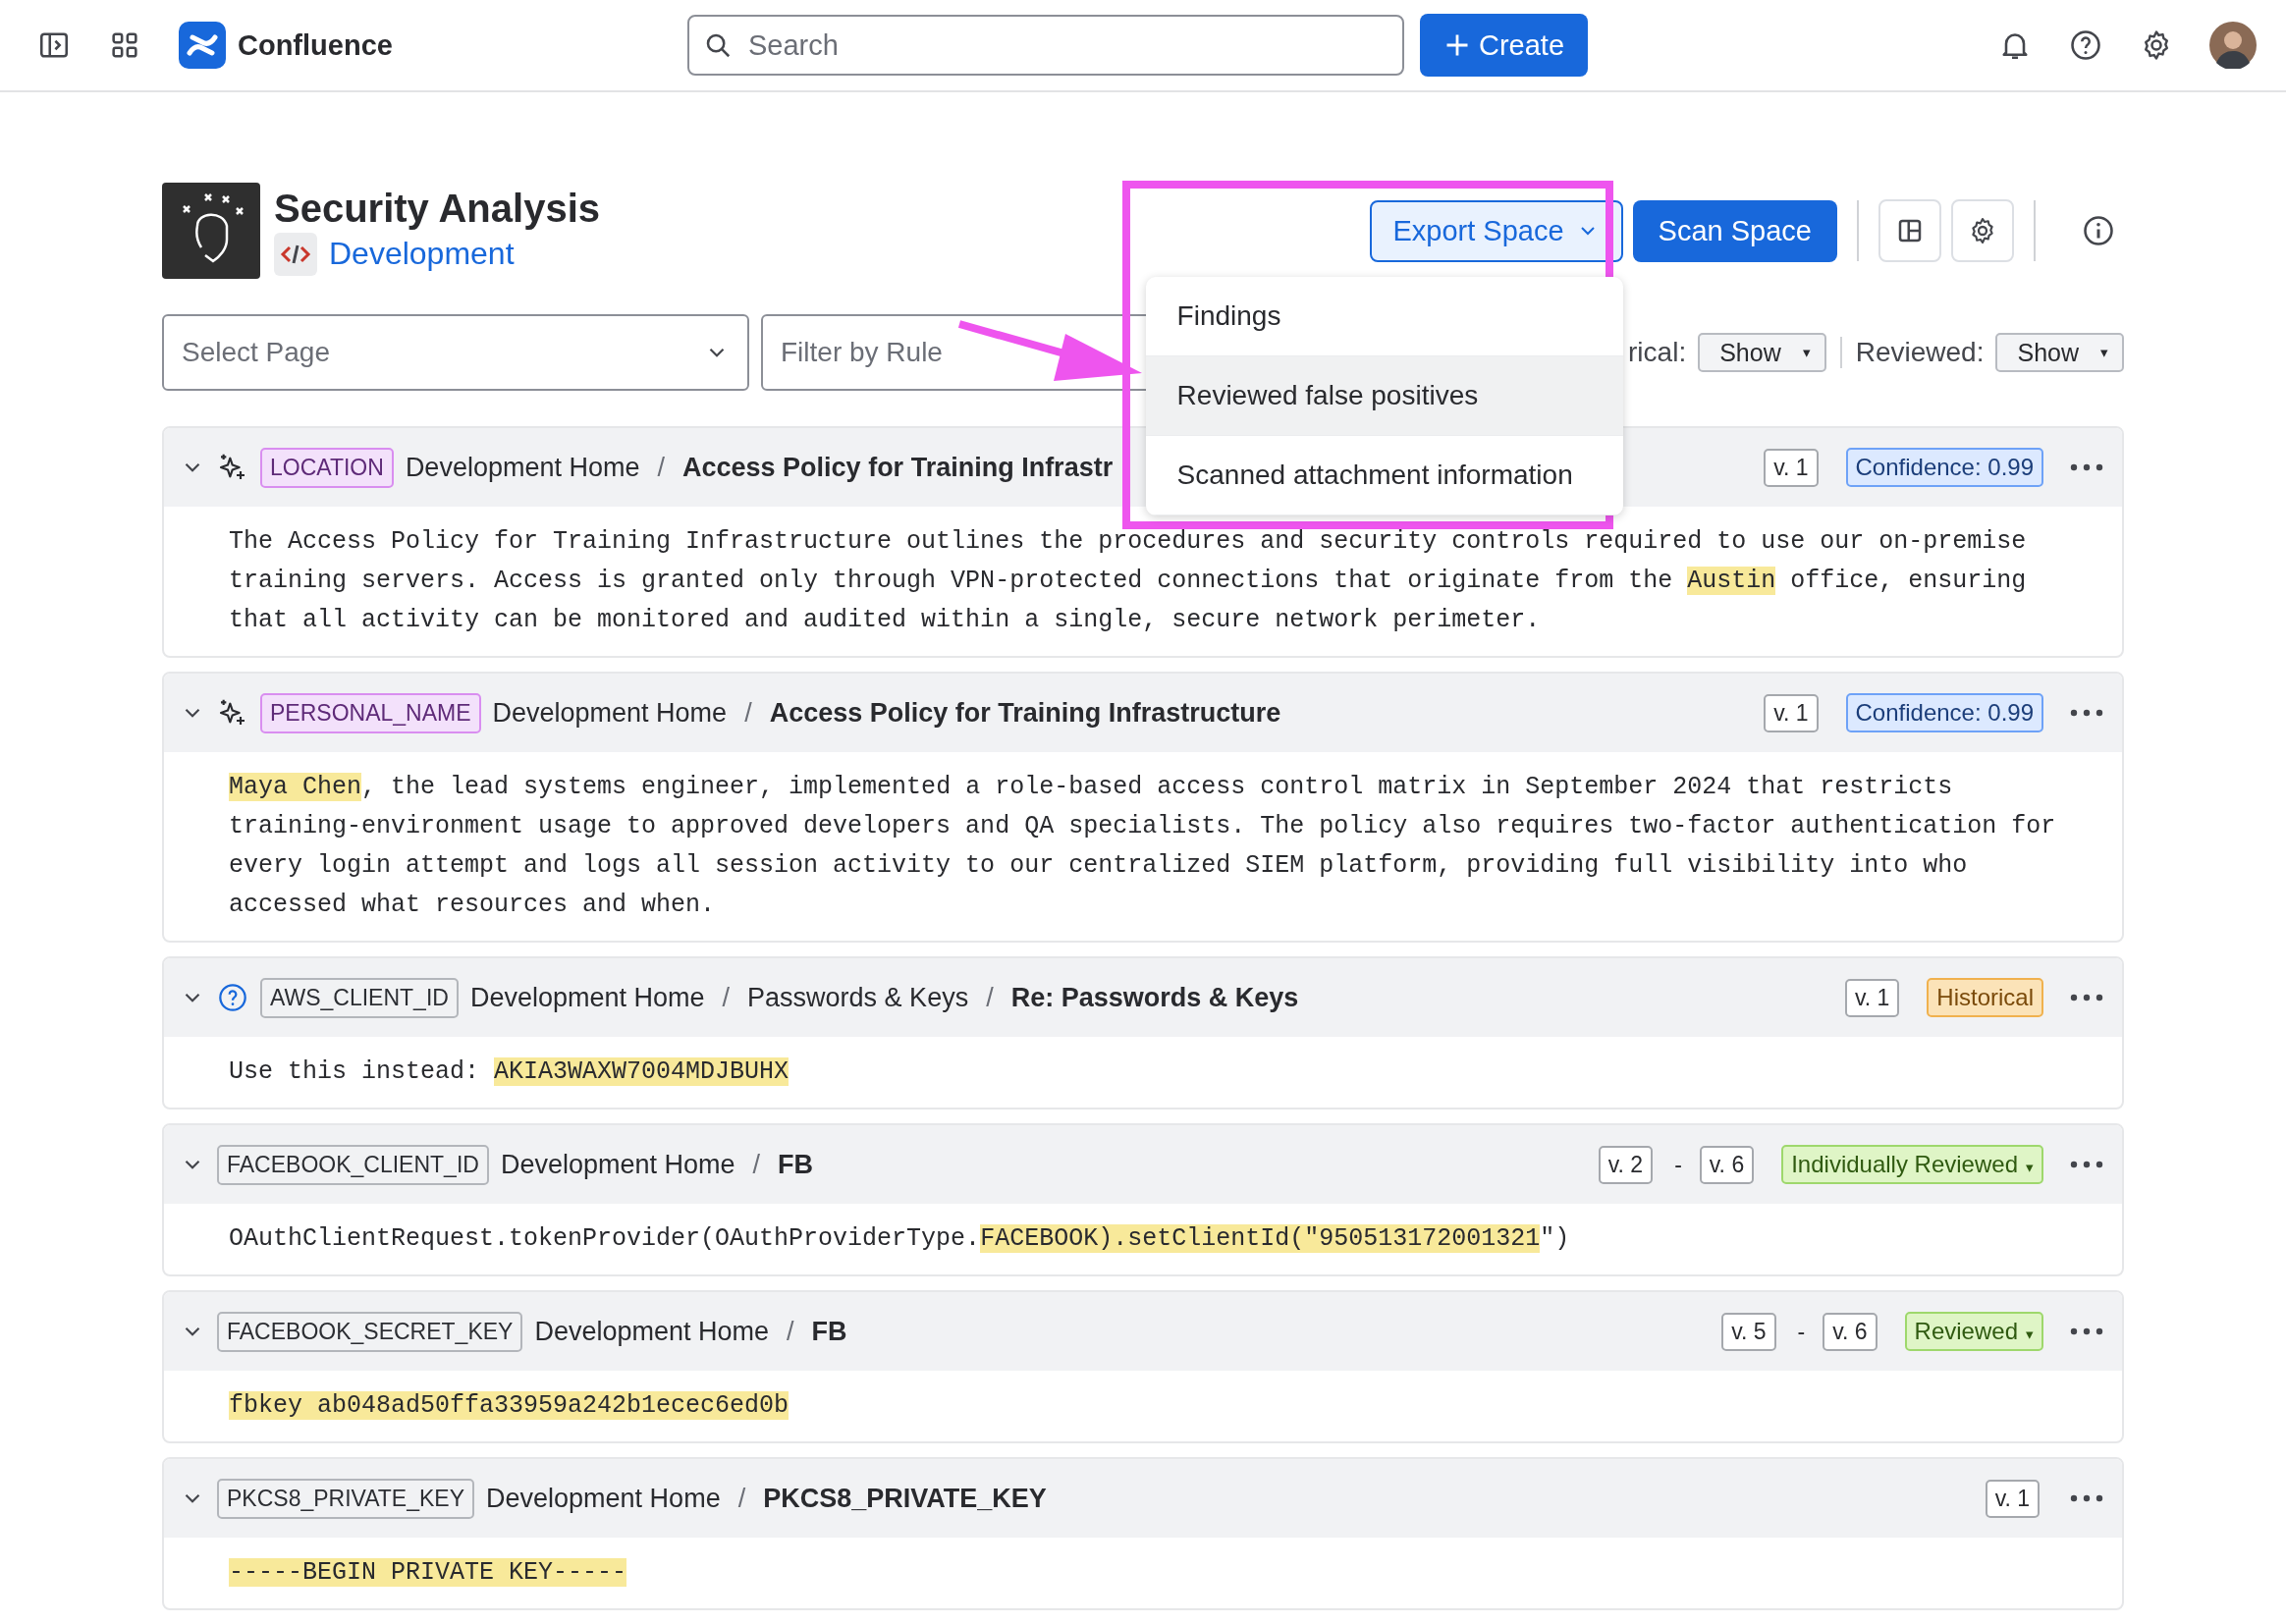 This screenshot has width=2286, height=1624. Describe the element at coordinates (509, 1406) in the screenshot. I see `finding-snippet: fbkey ab048ad50ffa33959a242b1ecec6ed0b` at that location.